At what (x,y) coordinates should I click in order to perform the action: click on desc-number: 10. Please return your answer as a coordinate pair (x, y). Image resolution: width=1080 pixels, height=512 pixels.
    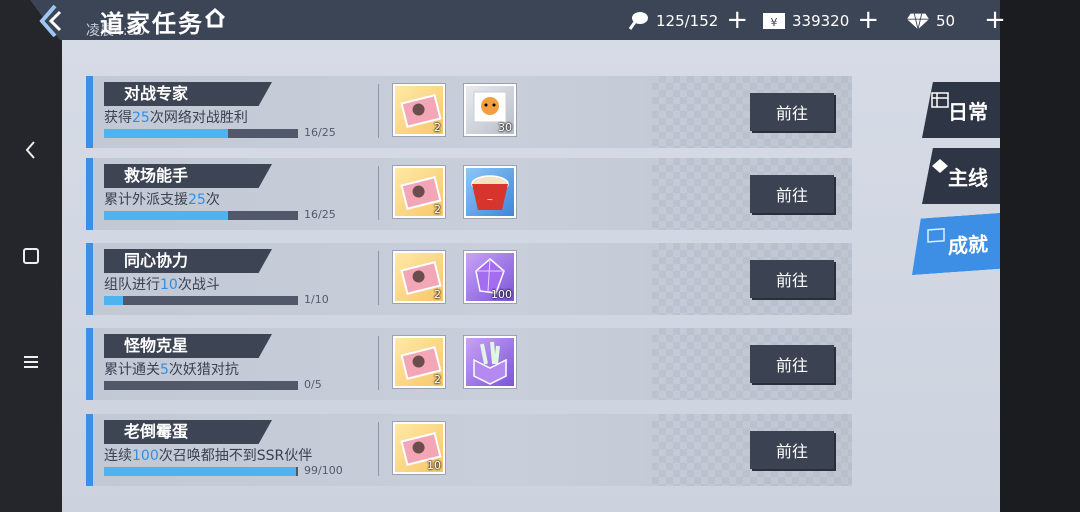
    Looking at the image, I should click on (169, 285).